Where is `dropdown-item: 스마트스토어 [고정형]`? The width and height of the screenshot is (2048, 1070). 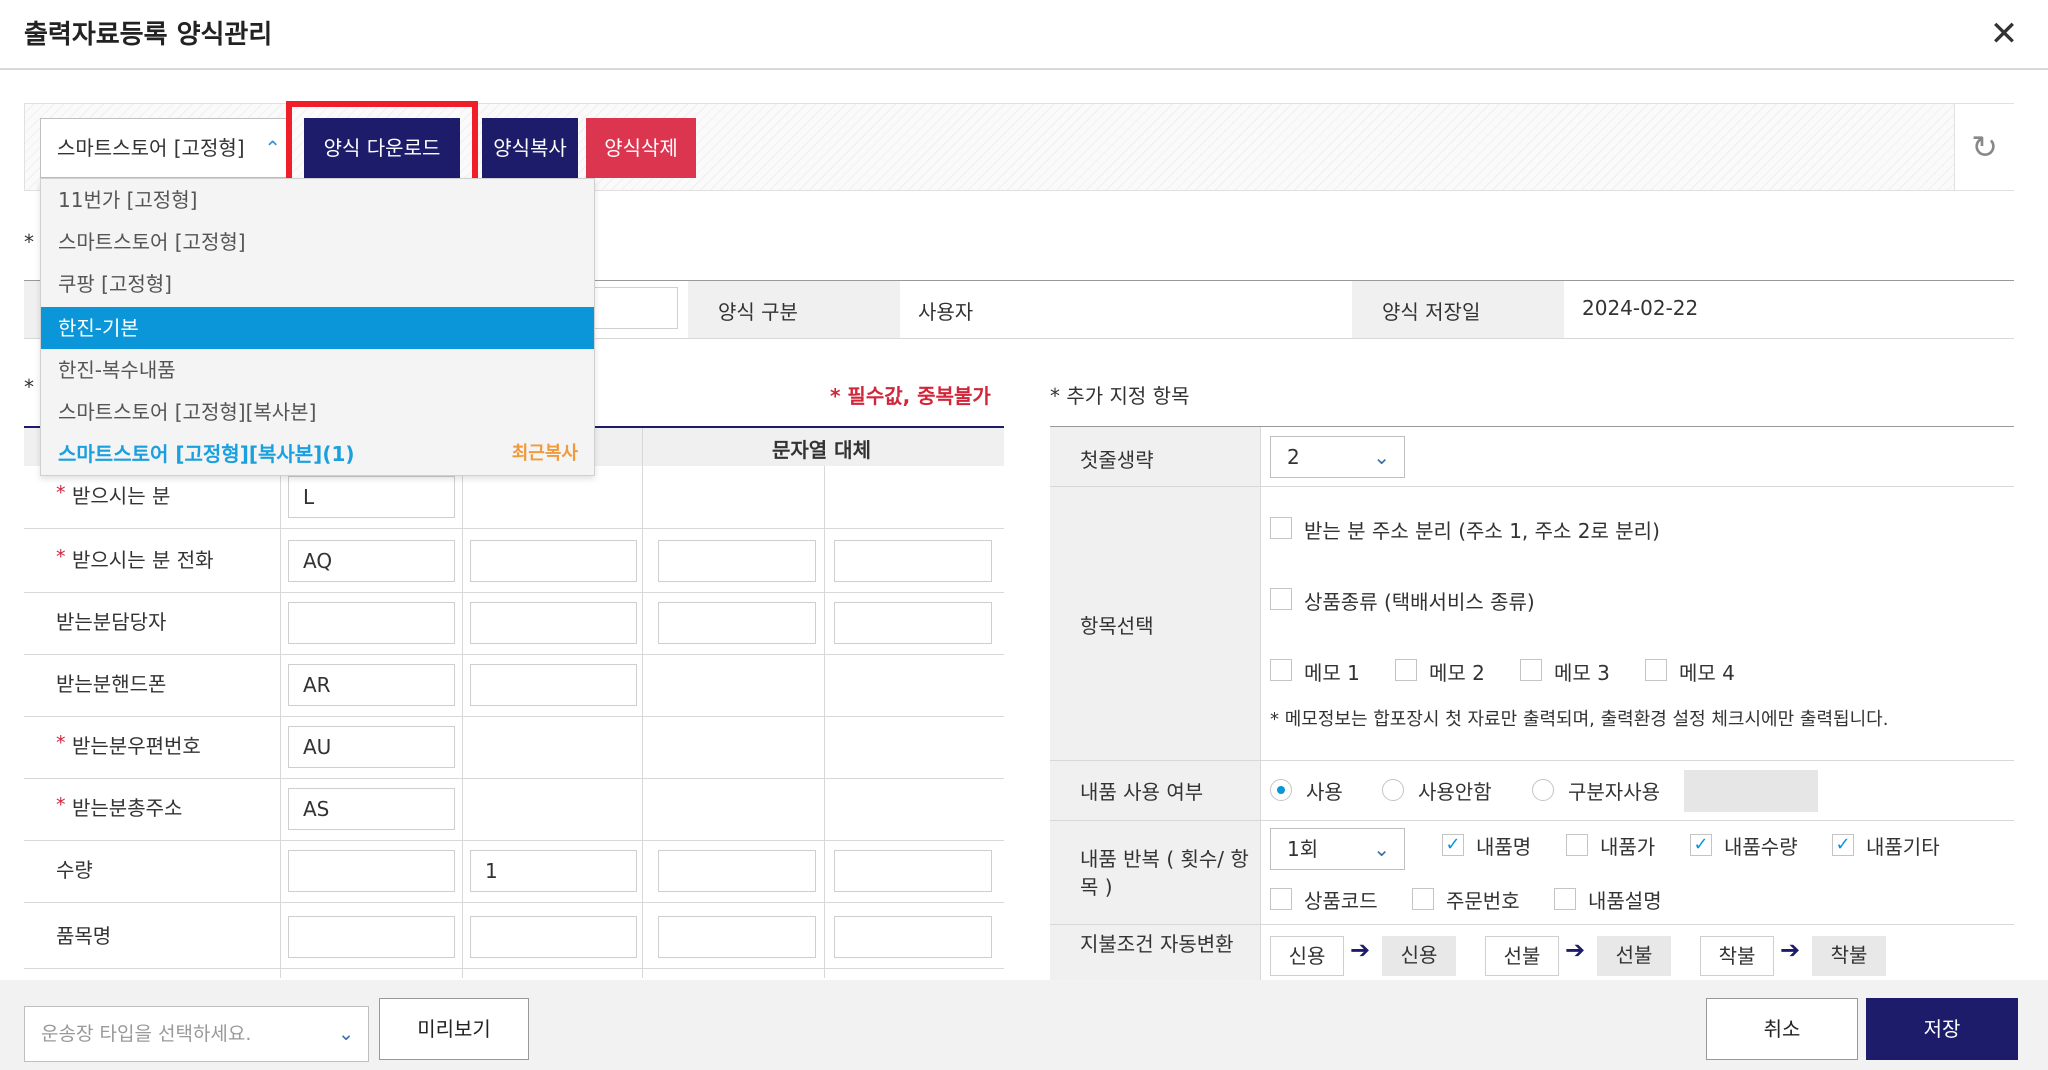
dropdown-item: 스마트스토어 [고정형] is located at coordinates (317, 242).